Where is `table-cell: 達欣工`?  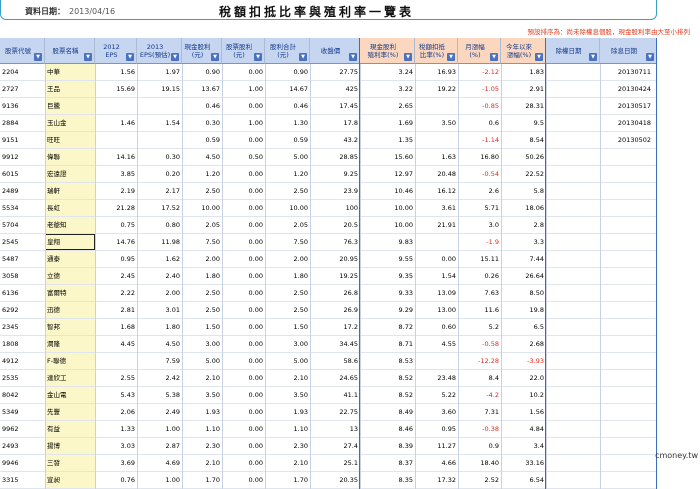 table-cell: 達欣工 is located at coordinates (70, 378).